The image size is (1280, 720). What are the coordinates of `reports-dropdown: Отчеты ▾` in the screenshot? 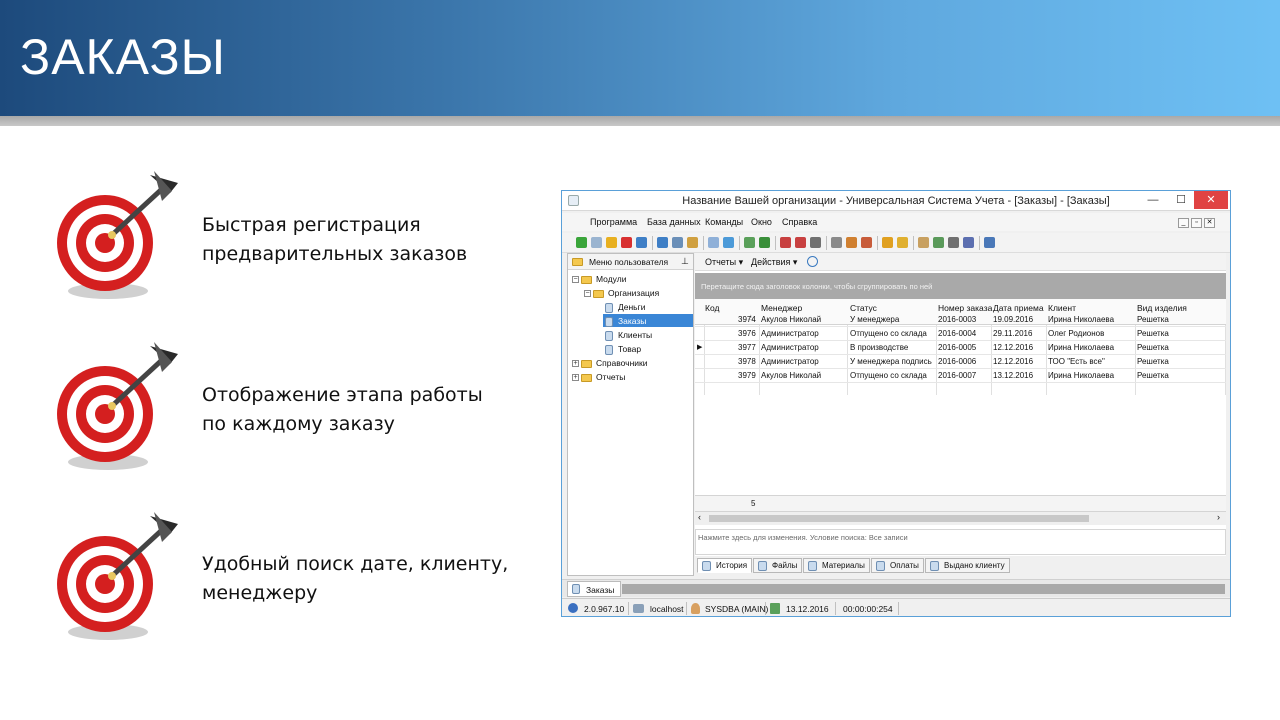 It's located at (724, 262).